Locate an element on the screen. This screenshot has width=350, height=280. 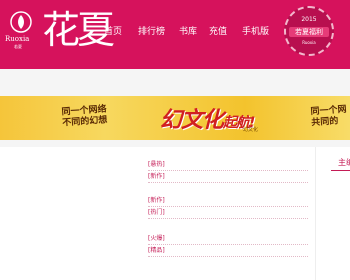
site-logo: Ruoxia 若夏 is located at coordinates (22, 30).